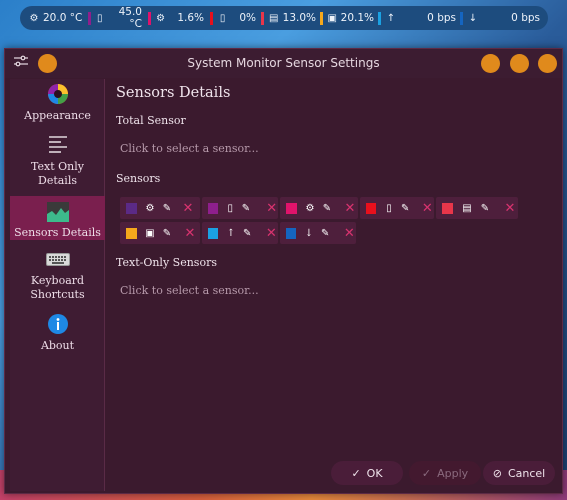  Describe the element at coordinates (519, 473) in the screenshot. I see `cancel-button: ⊘ Cancel` at that location.